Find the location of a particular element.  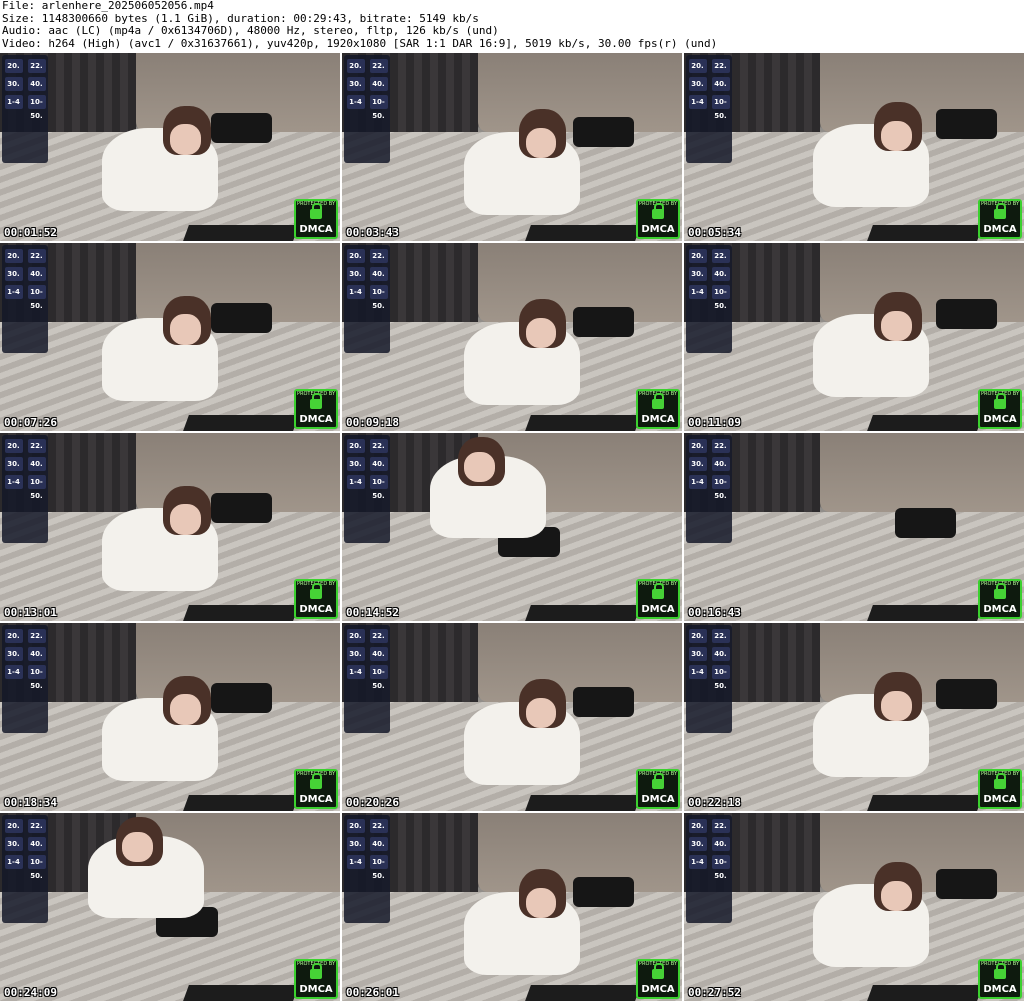

thumbnail-timestamp: 00:09:18 is located at coordinates (372, 422).